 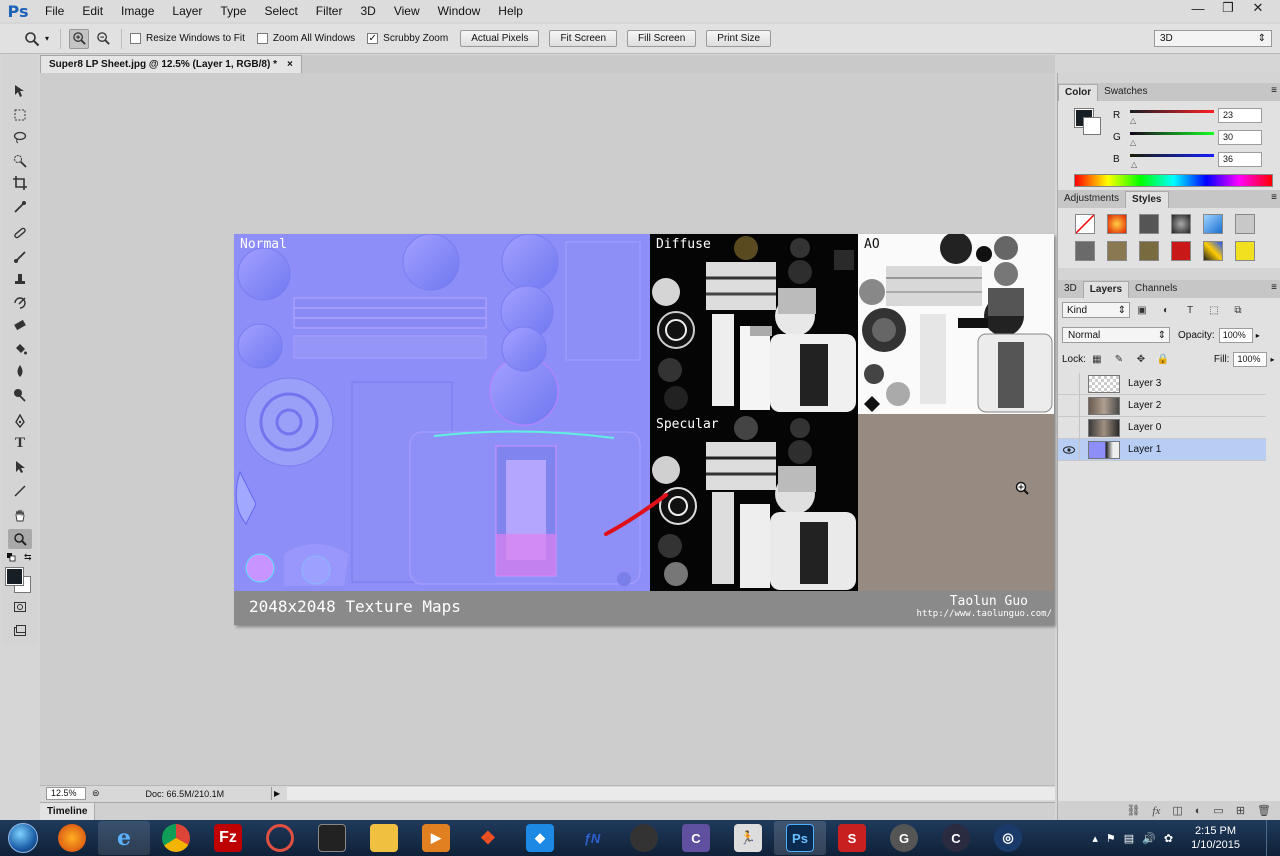 I want to click on horizontal-scrollbar, so click(x=670, y=793).